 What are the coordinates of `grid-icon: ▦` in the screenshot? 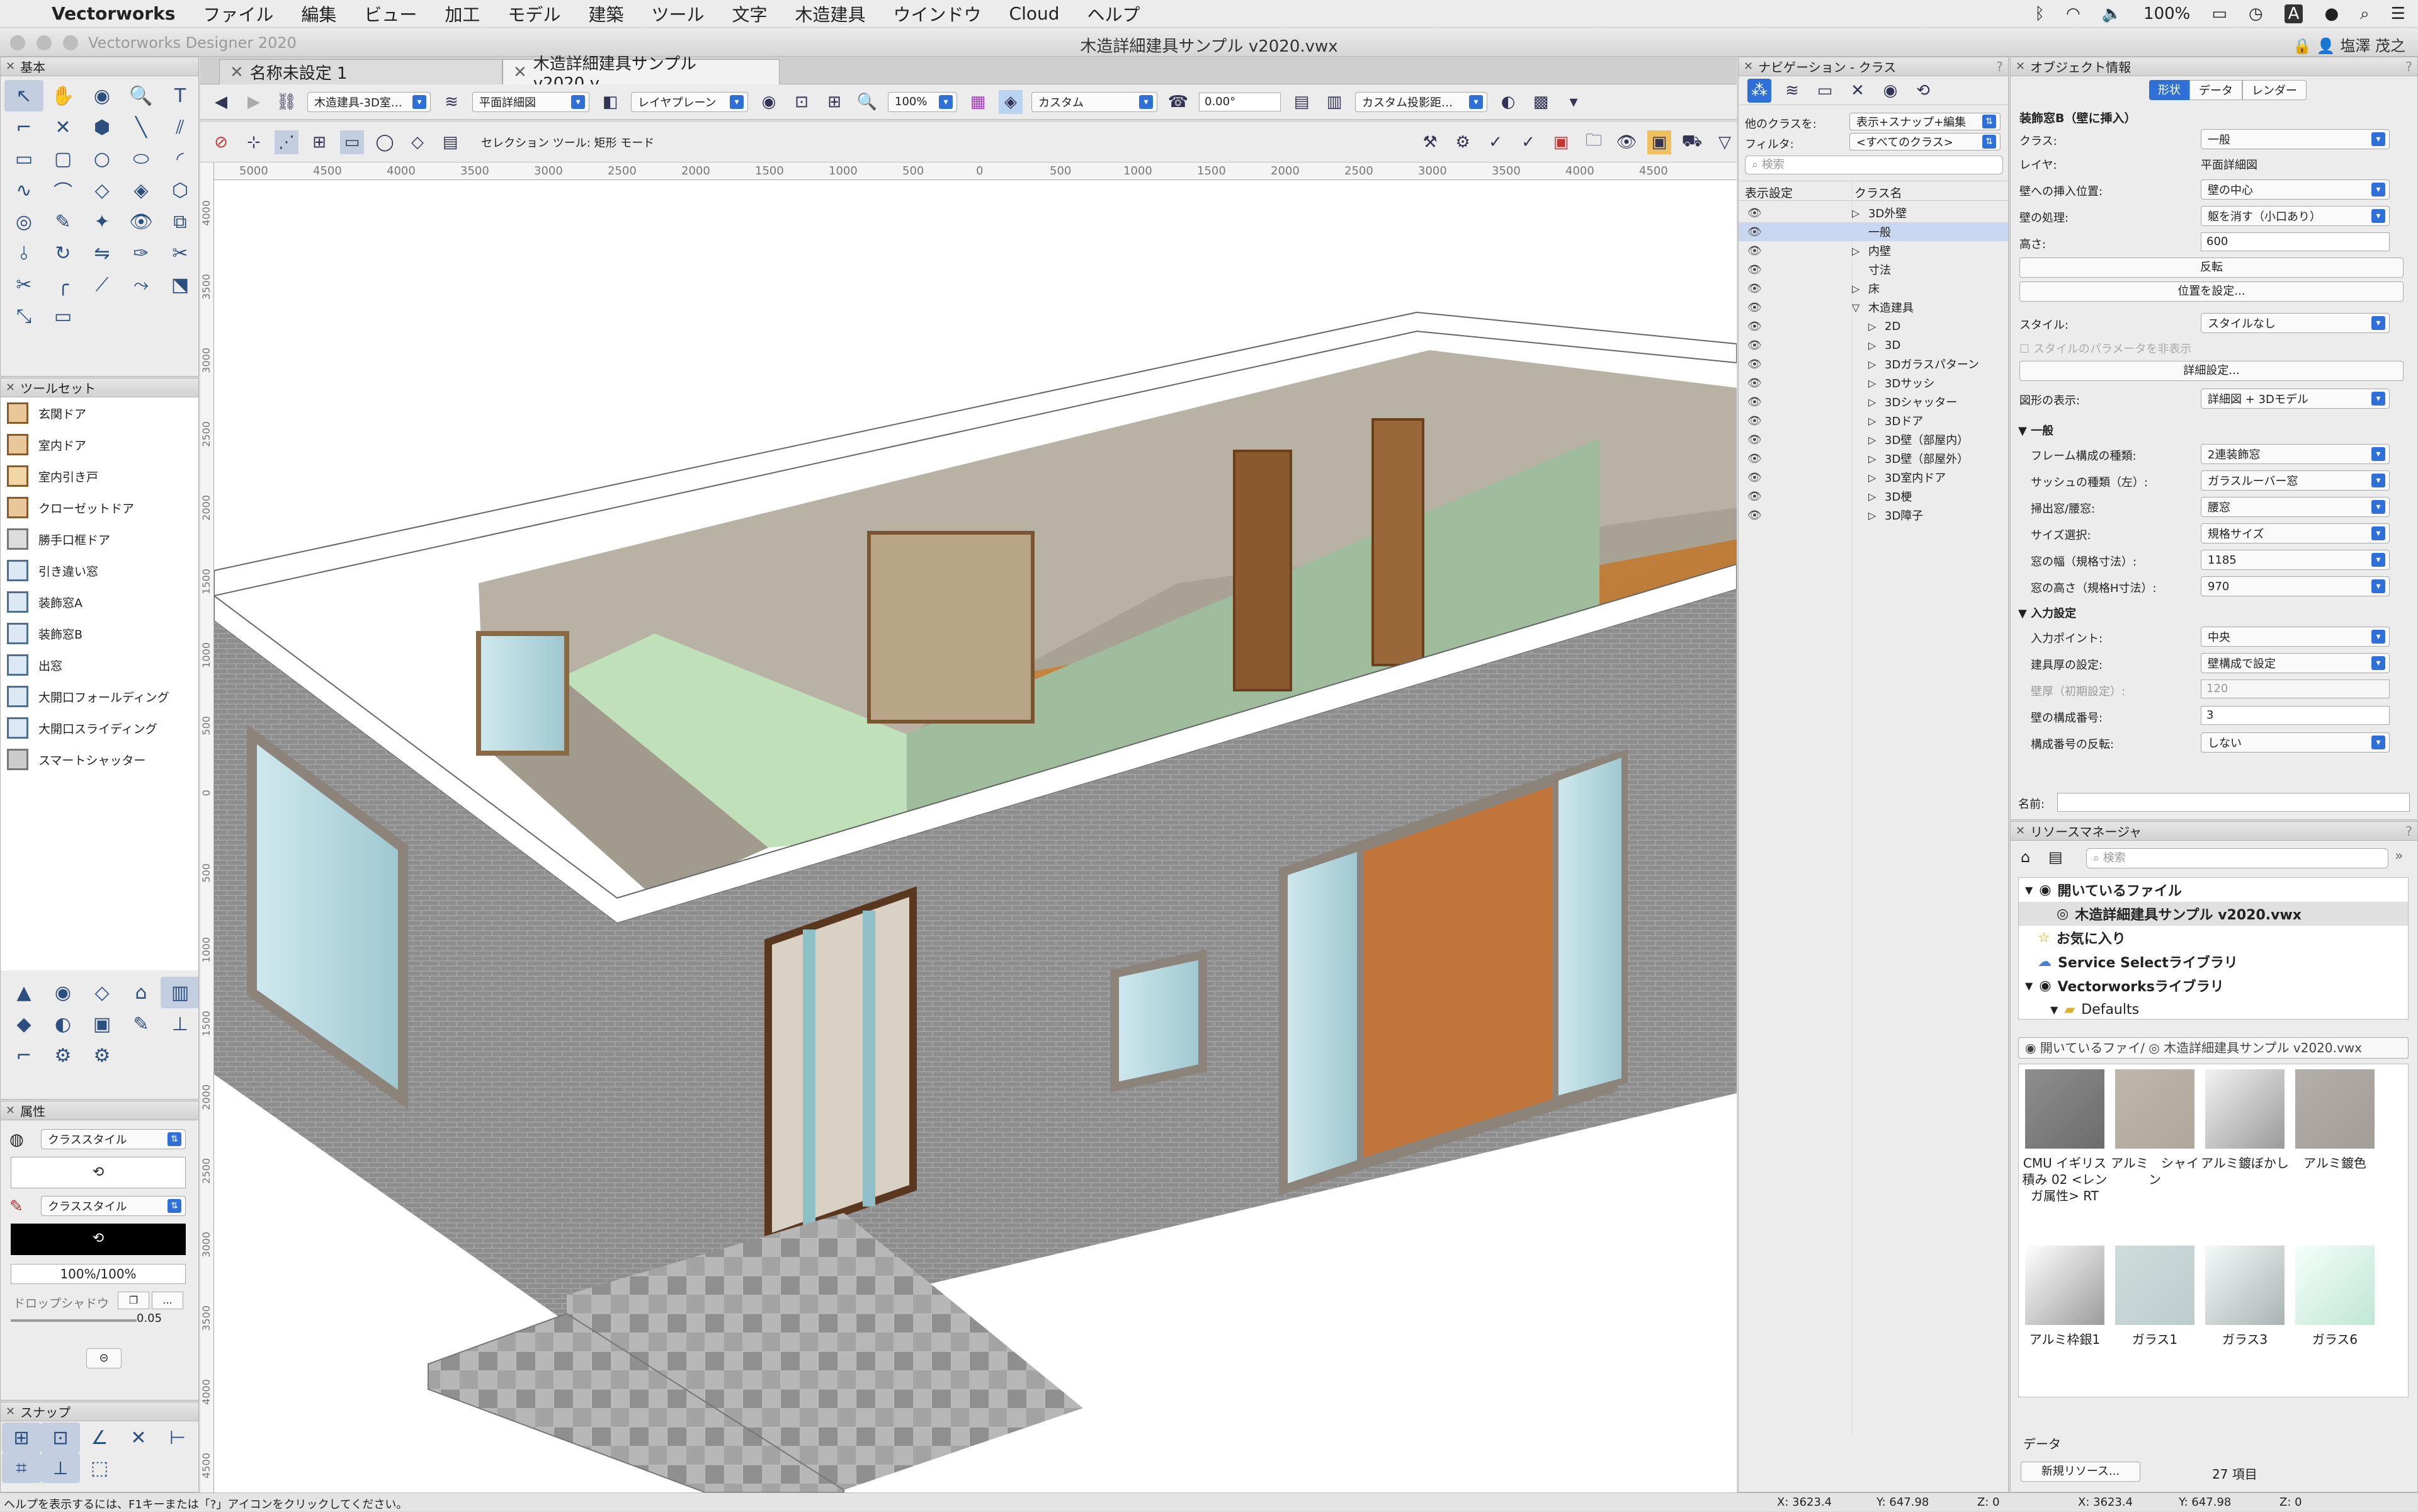 It's located at (978, 102).